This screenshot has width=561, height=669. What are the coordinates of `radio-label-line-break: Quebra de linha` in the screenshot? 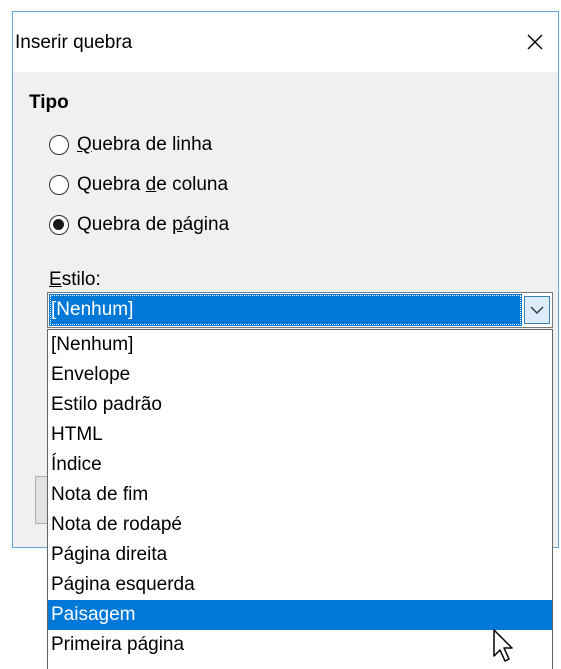 It's located at (145, 144).